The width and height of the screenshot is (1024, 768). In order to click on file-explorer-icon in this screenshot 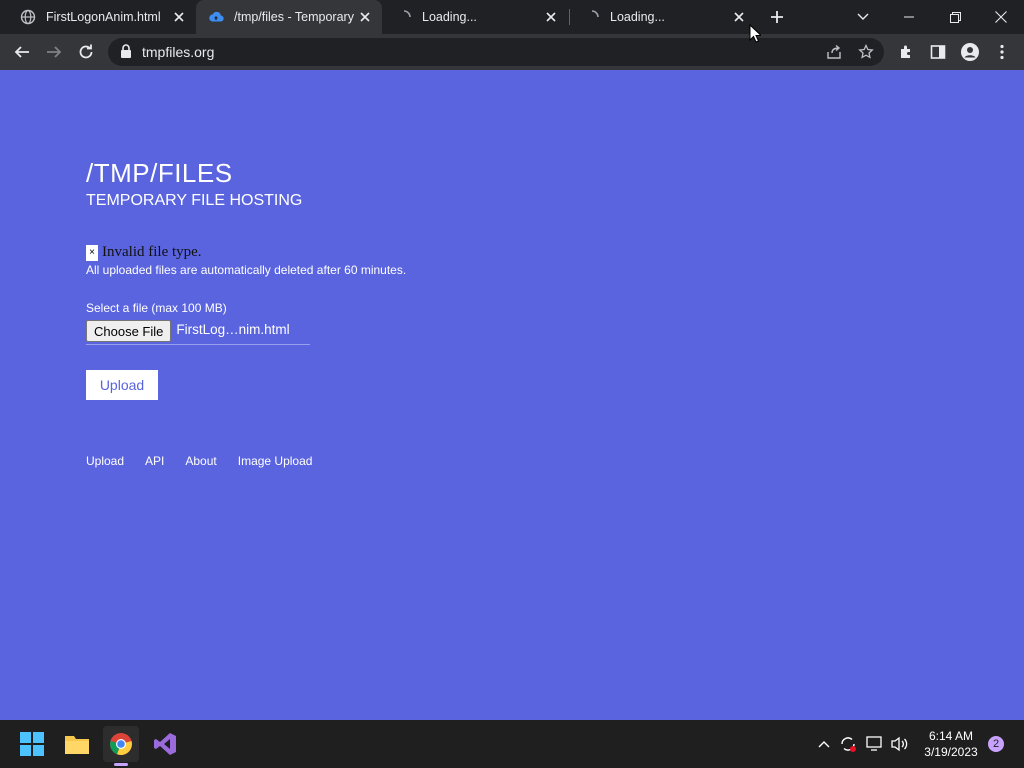, I will do `click(77, 744)`.